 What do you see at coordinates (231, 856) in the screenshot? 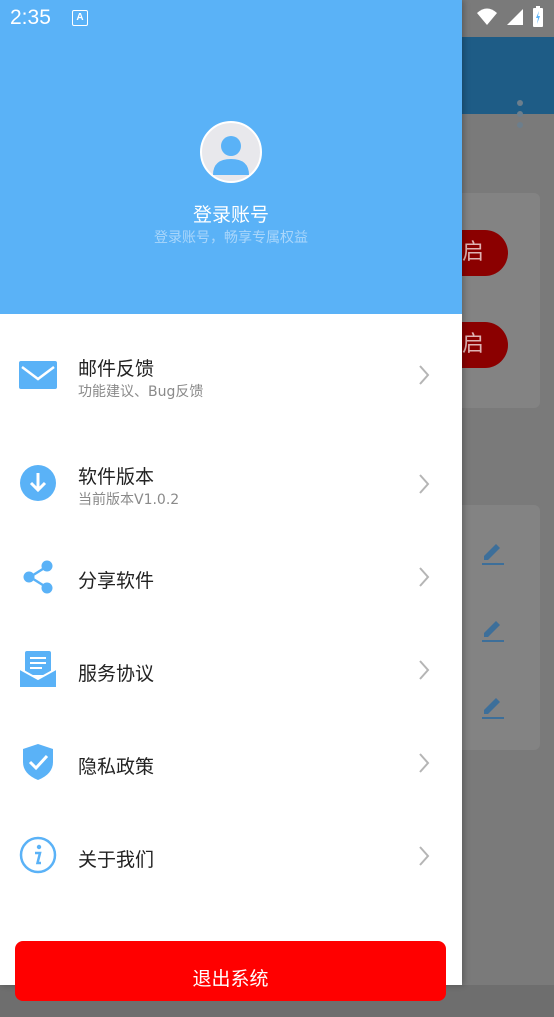
I see `menu-item-about-us: 关于我们` at bounding box center [231, 856].